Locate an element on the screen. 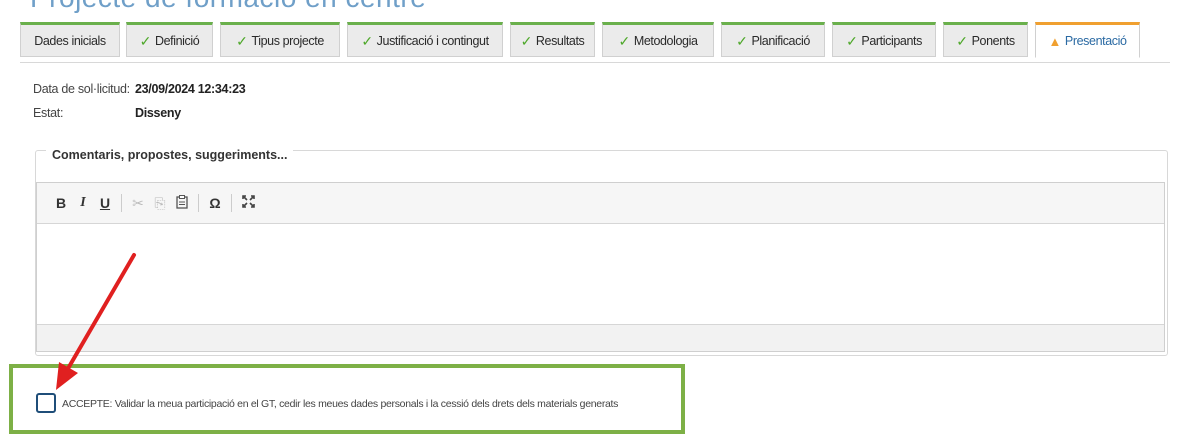 The width and height of the screenshot is (1181, 437). tab-label: Tipus projecte is located at coordinates (287, 40).